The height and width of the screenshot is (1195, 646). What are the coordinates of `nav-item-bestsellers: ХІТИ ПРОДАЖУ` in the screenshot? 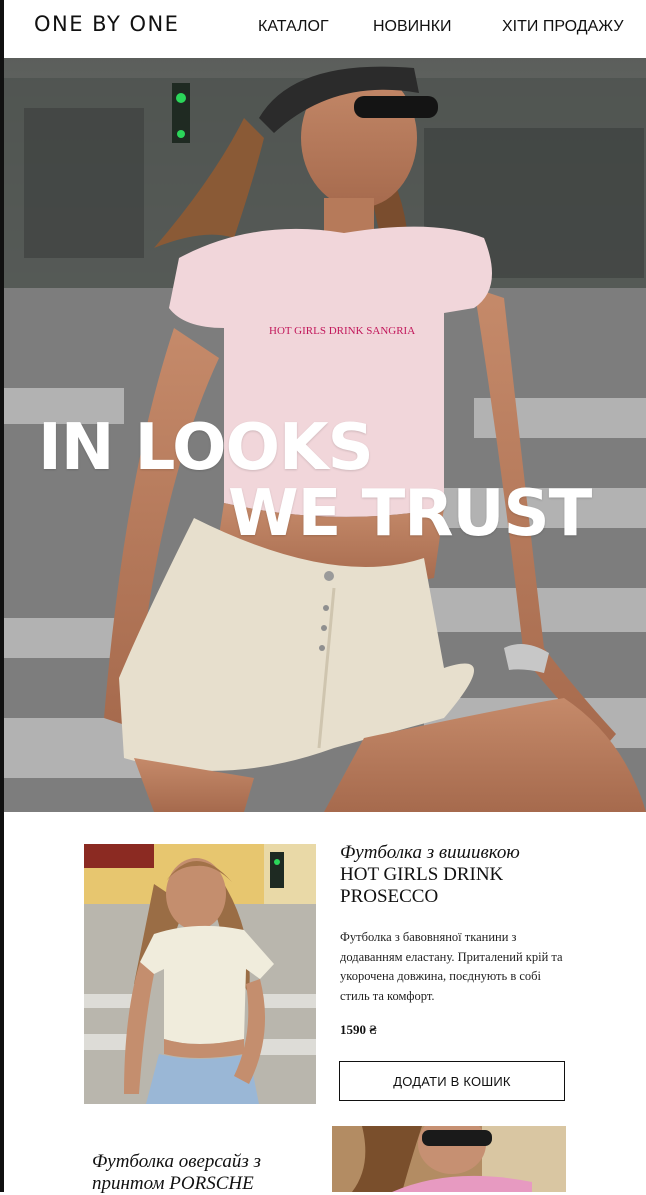 It's located at (563, 27).